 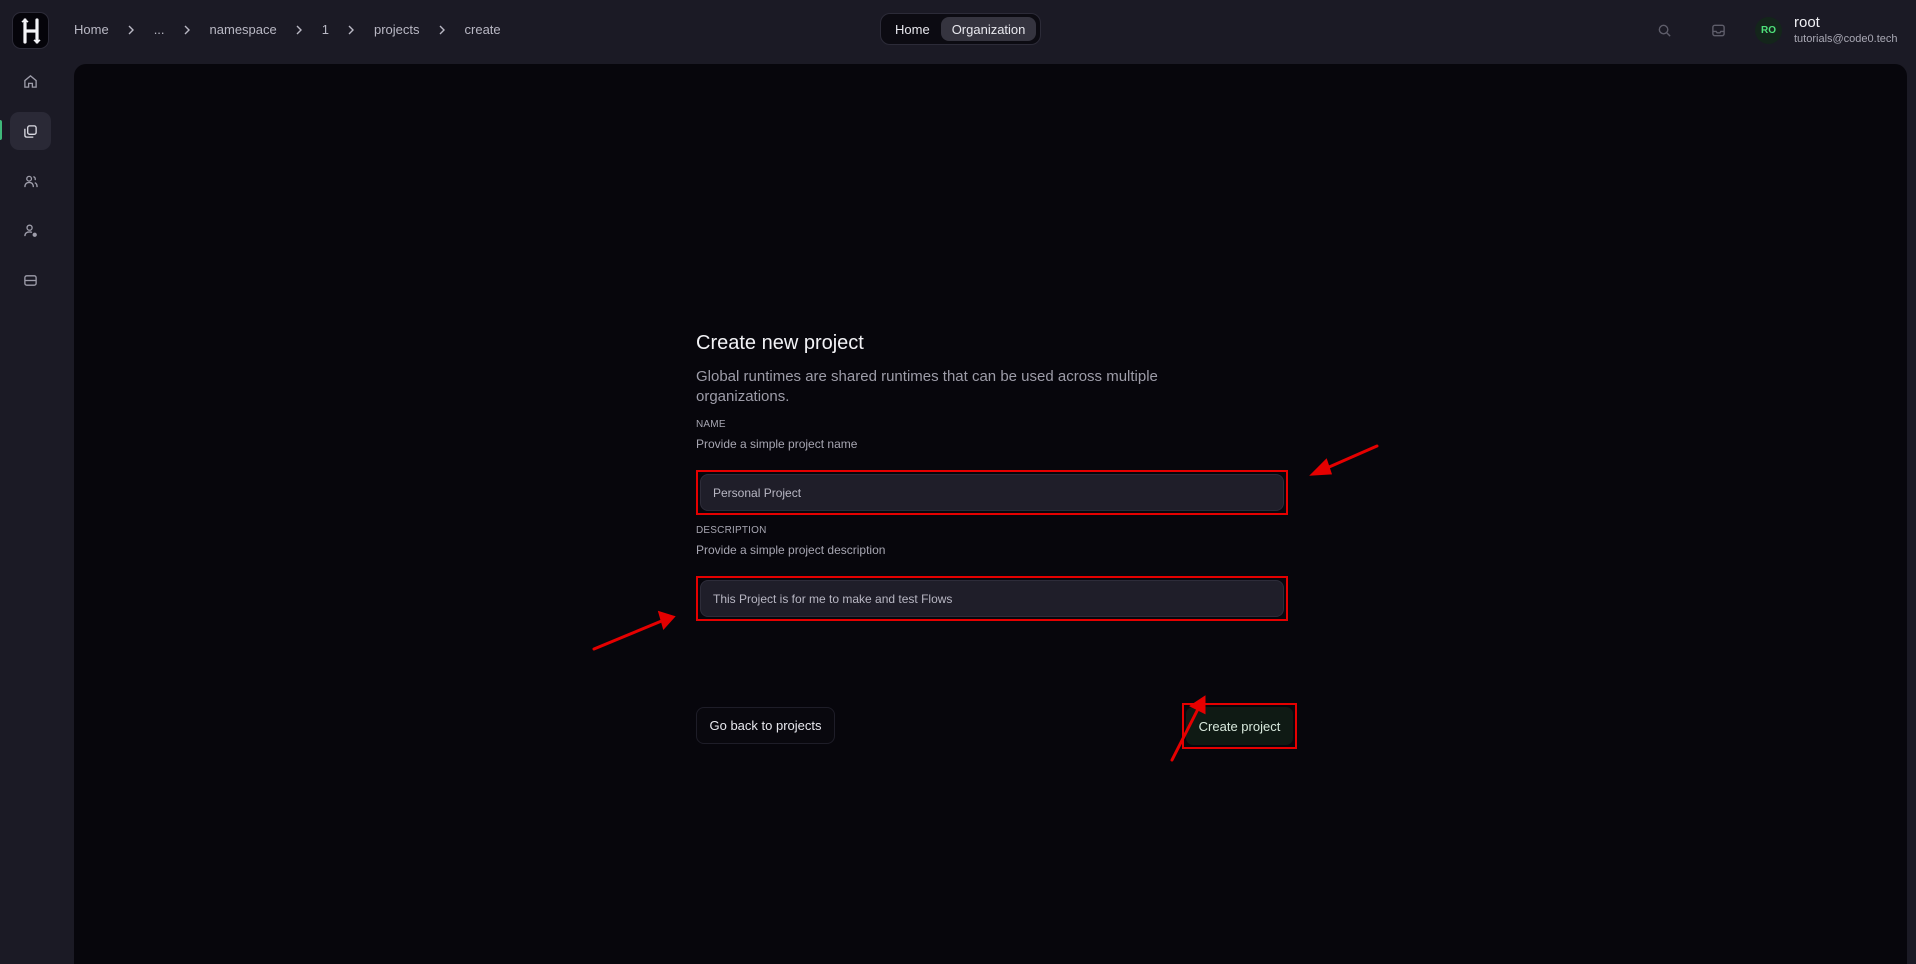 What do you see at coordinates (791, 550) in the screenshot?
I see `description-help-text: Provide a simple project description` at bounding box center [791, 550].